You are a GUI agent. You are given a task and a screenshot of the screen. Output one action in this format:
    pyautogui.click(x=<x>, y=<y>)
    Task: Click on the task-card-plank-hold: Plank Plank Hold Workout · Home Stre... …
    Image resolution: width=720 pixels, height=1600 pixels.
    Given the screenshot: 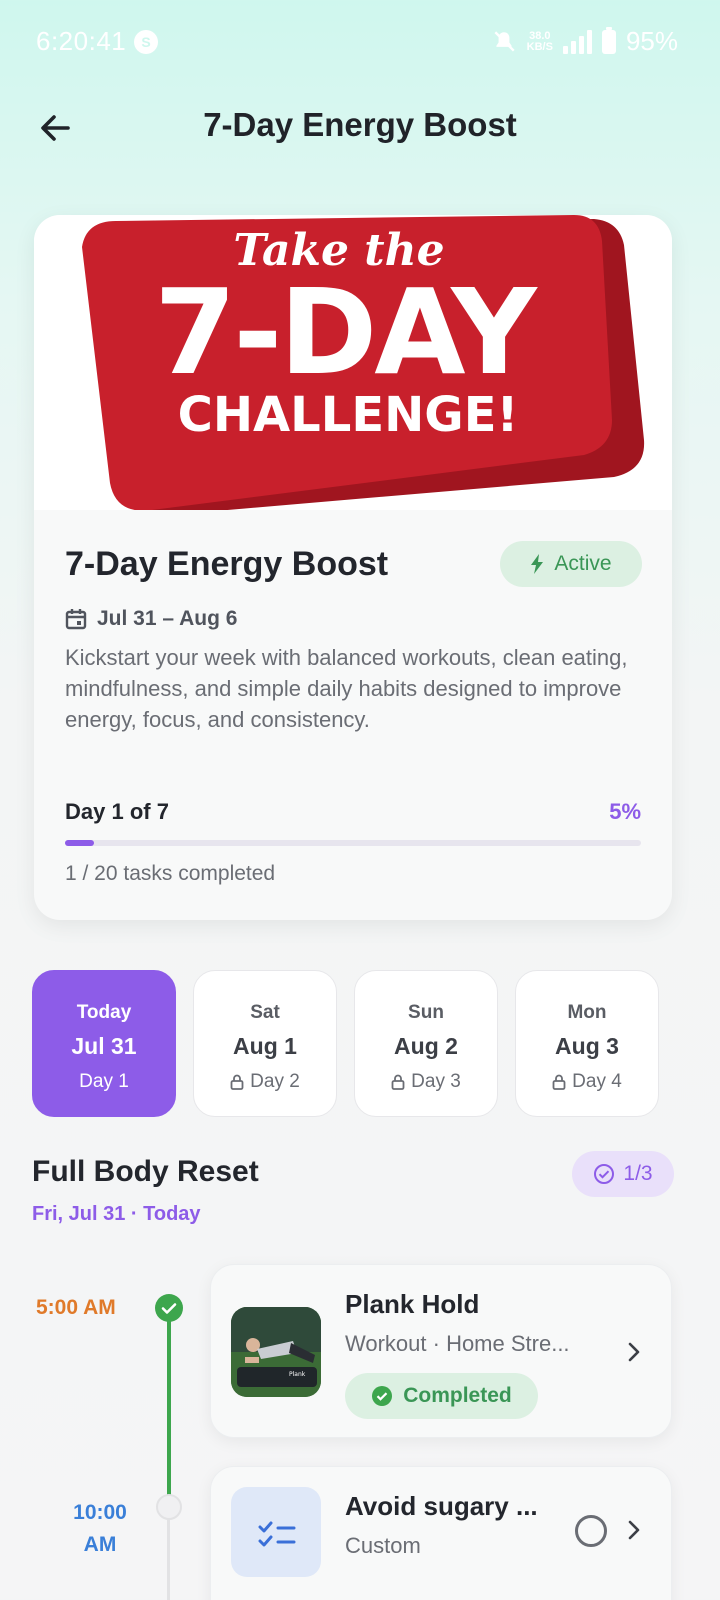 What is the action you would take?
    pyautogui.click(x=441, y=1351)
    